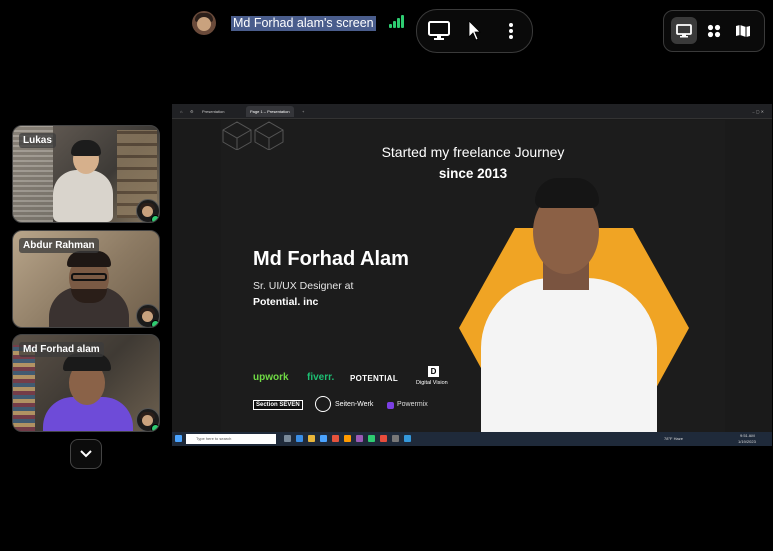  Describe the element at coordinates (433, 371) in the screenshot. I see `digital-vision-mark: D` at that location.